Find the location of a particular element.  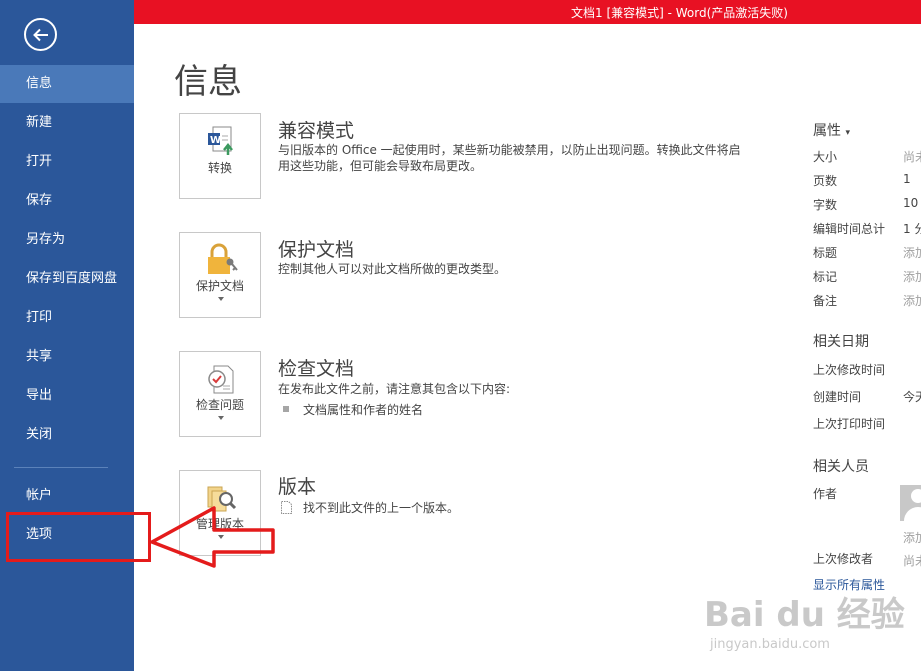

prop-comments-label: 备注 is located at coordinates (825, 301).